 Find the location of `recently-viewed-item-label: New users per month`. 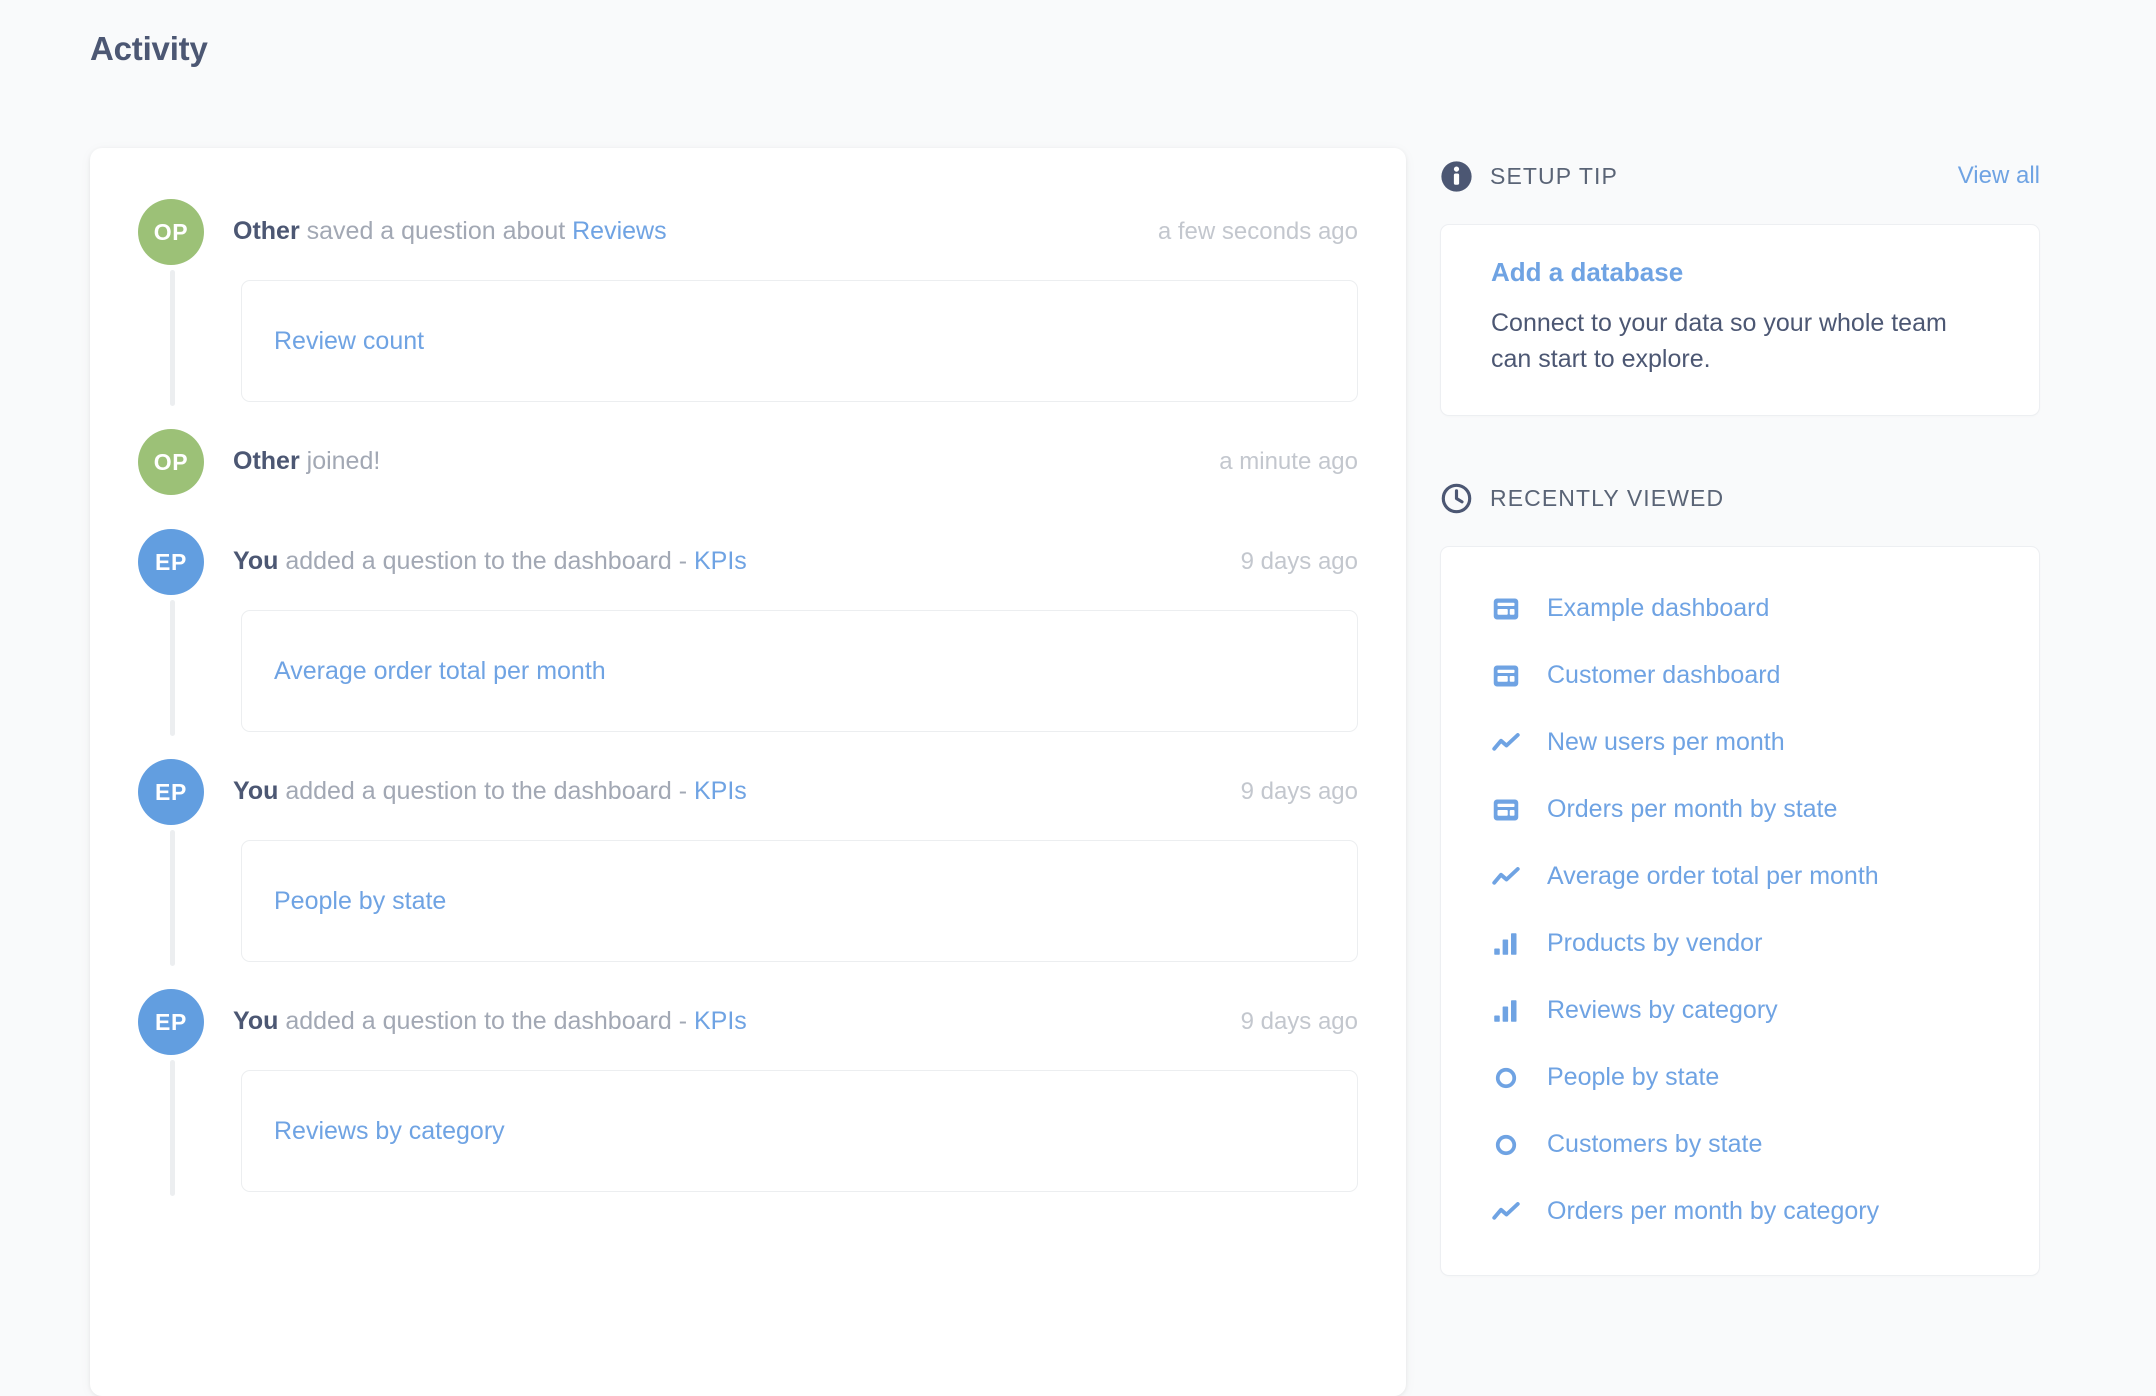

recently-viewed-item-label: New users per month is located at coordinates (1666, 742).